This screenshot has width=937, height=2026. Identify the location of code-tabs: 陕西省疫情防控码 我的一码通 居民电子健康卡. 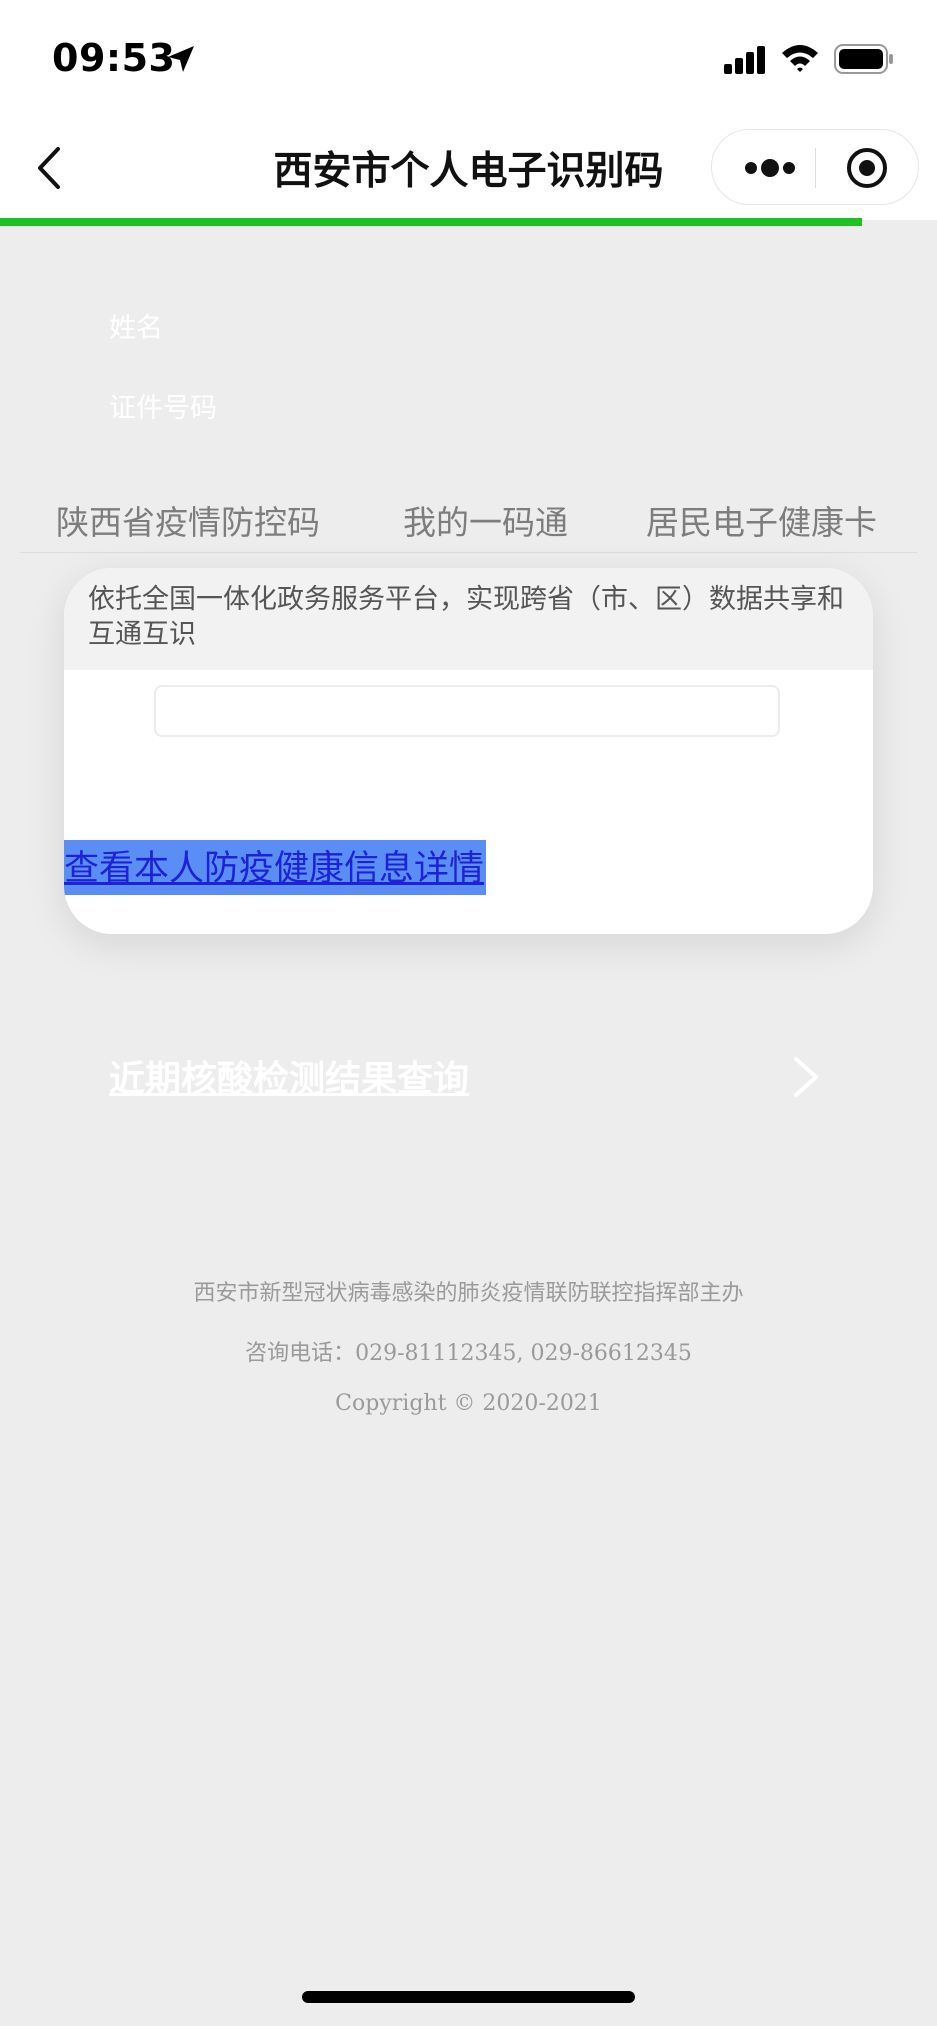
(468, 521).